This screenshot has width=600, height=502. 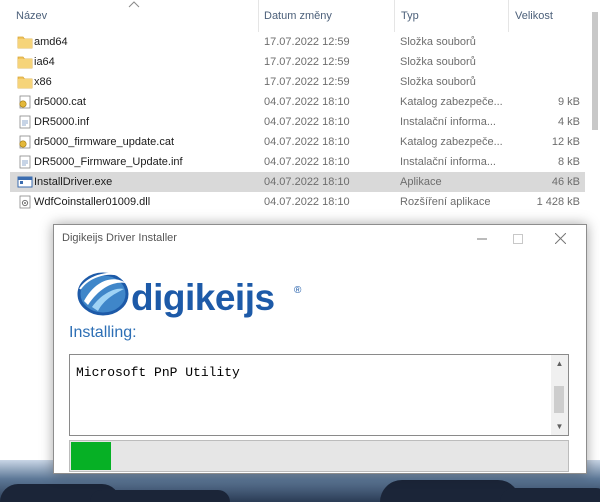 What do you see at coordinates (103, 294) in the screenshot?
I see `digikeijs-emblem-icon` at bounding box center [103, 294].